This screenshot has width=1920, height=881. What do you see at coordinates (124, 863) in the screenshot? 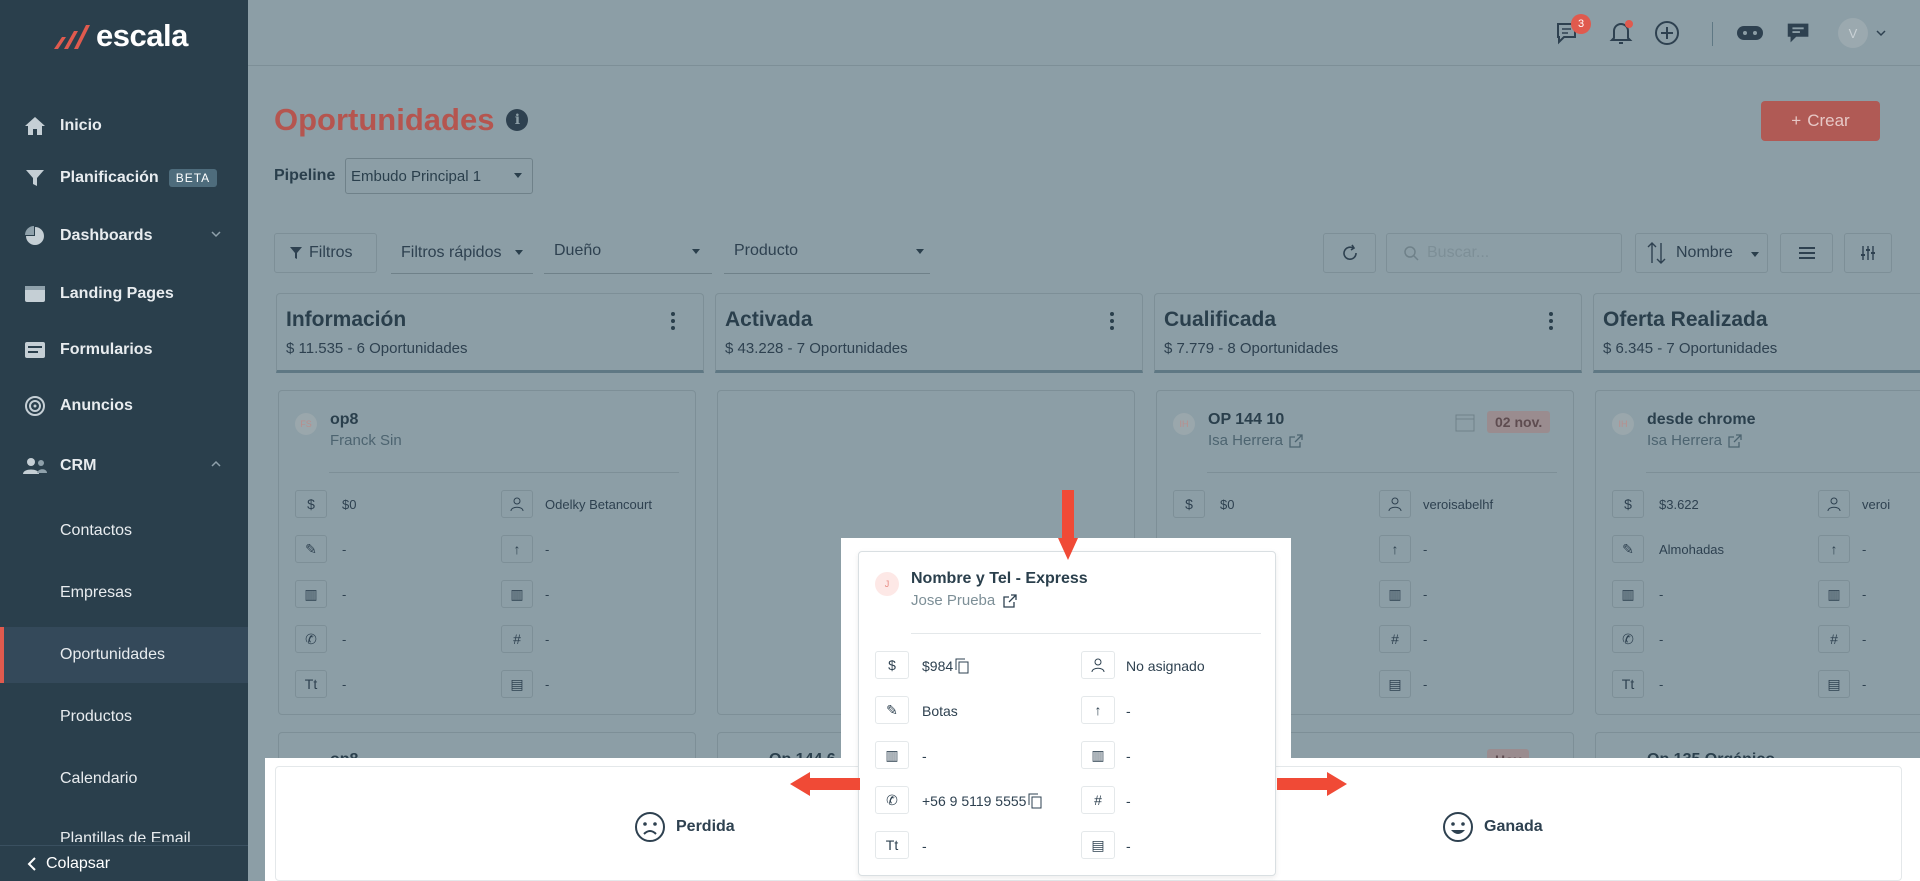
I see `collapse-button: Colapsar` at bounding box center [124, 863].